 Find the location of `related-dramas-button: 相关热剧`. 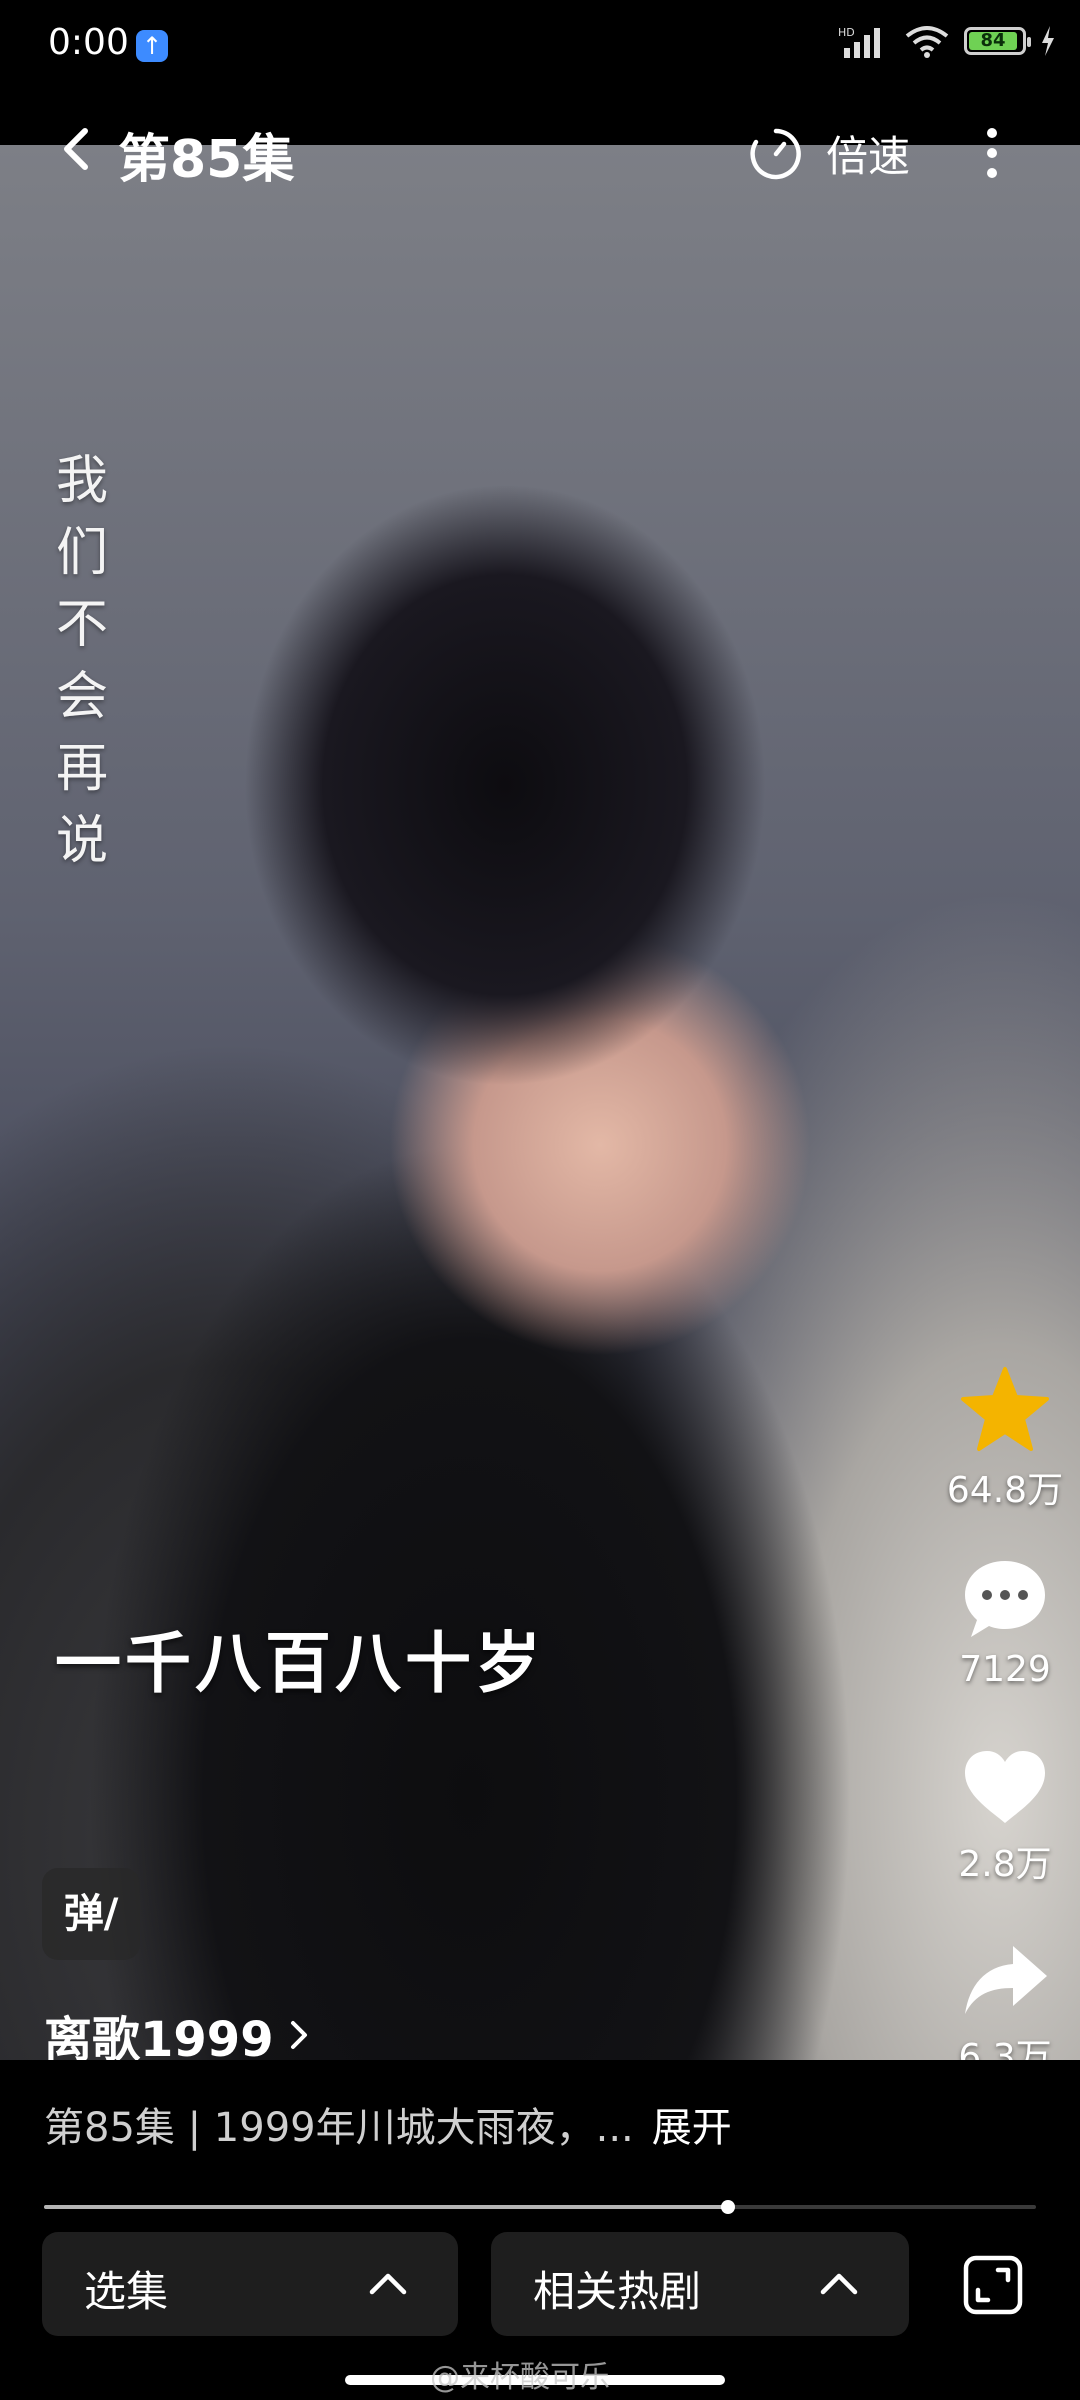

related-dramas-button: 相关热剧 is located at coordinates (700, 2284).